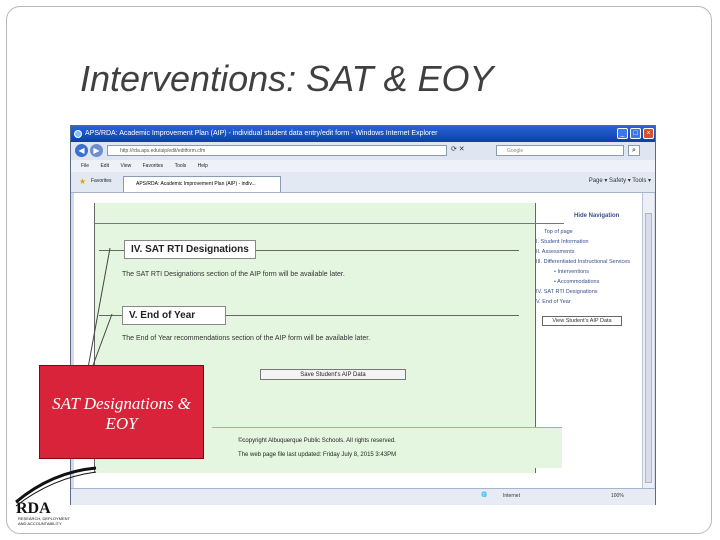  I want to click on sat-eoy-callout: SAT Designations & EOY, so click(121, 412).